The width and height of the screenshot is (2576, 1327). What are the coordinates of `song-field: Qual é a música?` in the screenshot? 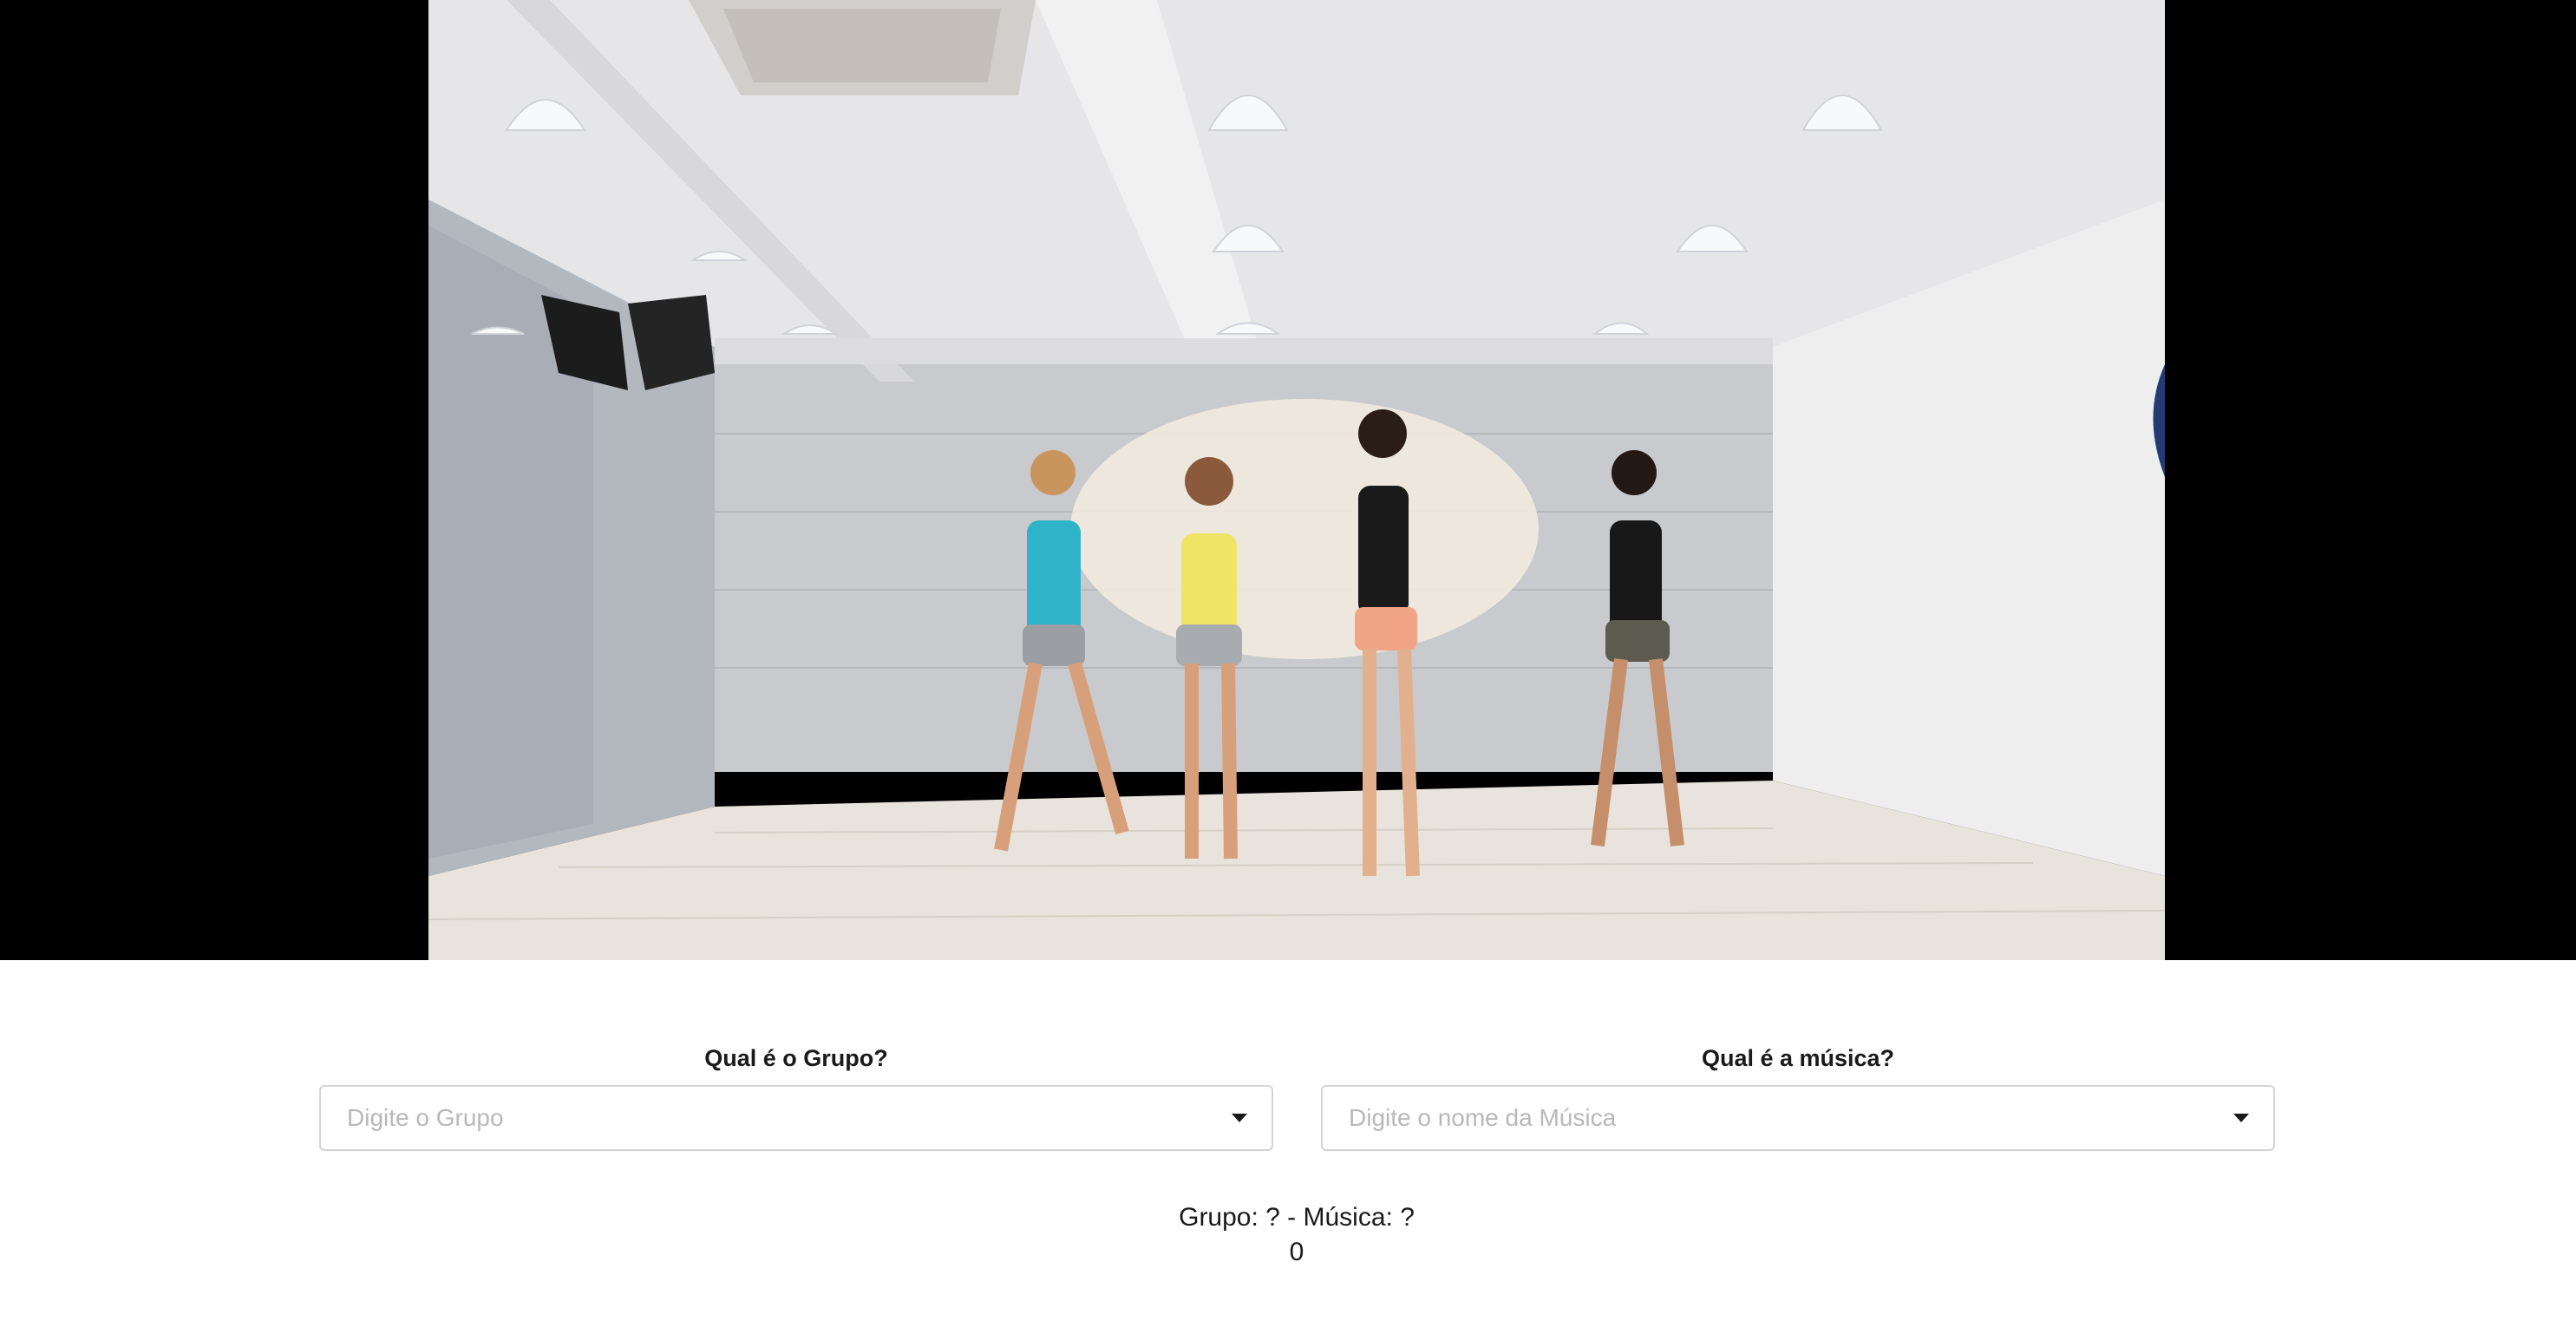 It's located at (1798, 1097).